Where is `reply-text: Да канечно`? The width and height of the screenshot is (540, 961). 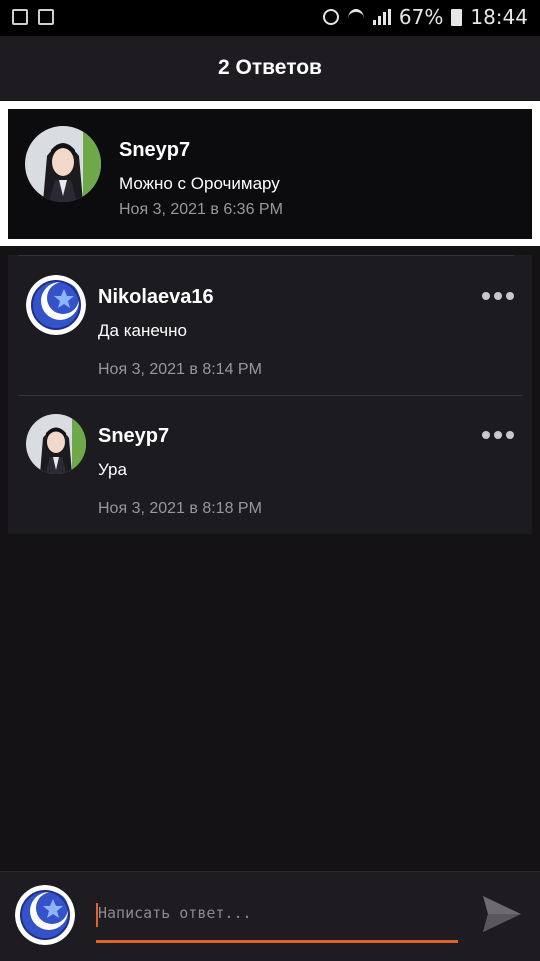 reply-text: Да канечно is located at coordinates (142, 330).